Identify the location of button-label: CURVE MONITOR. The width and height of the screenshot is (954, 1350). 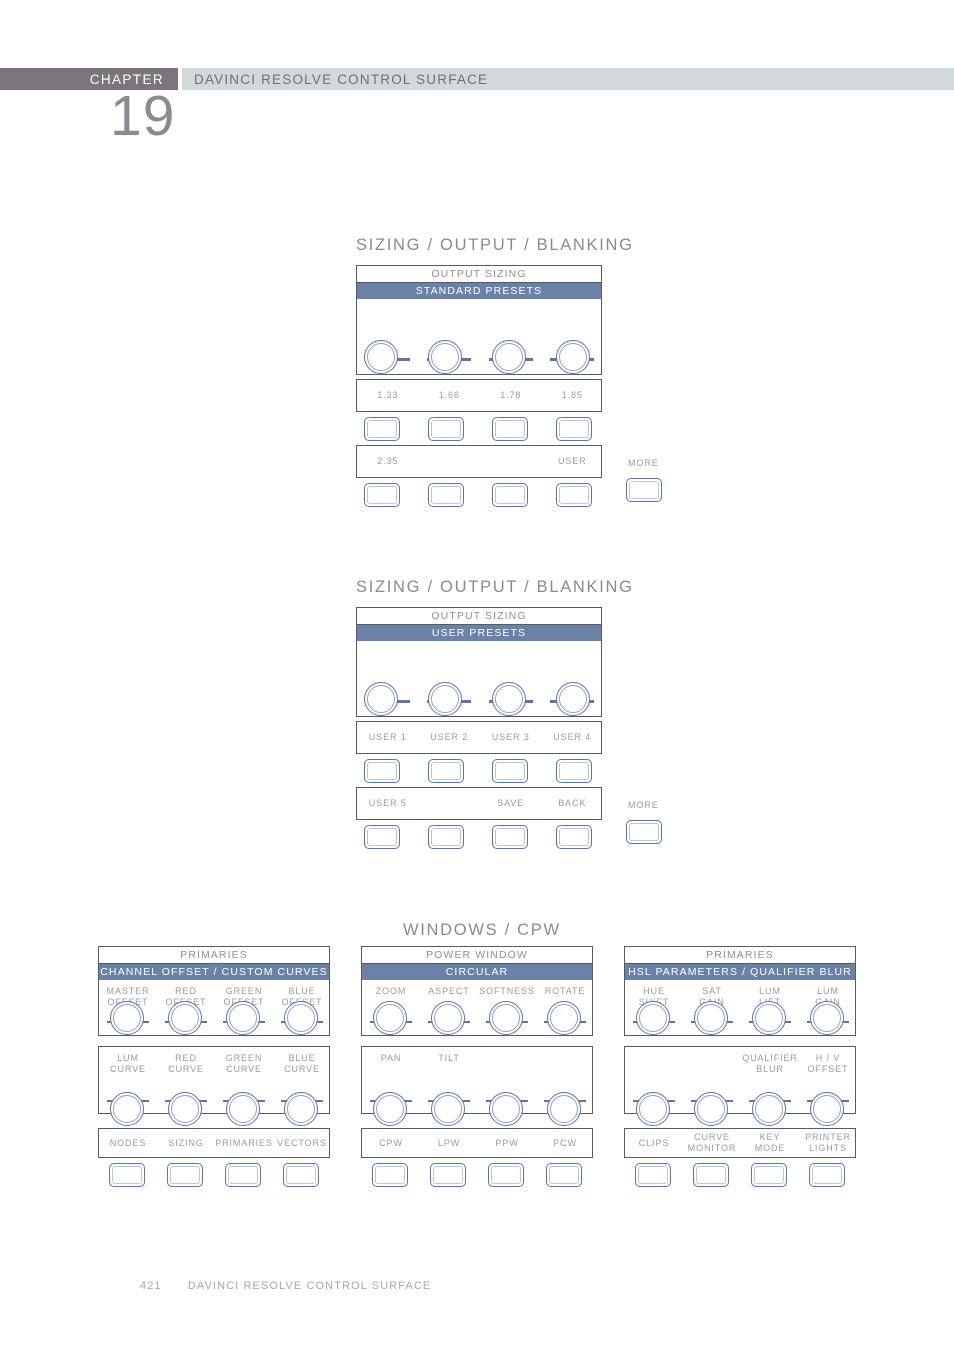
(712, 1142).